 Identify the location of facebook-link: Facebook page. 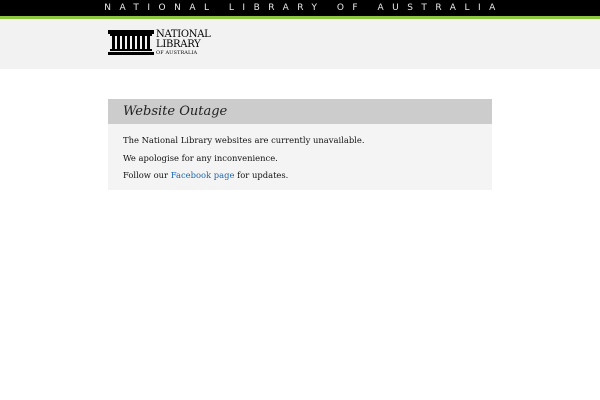
(203, 175).